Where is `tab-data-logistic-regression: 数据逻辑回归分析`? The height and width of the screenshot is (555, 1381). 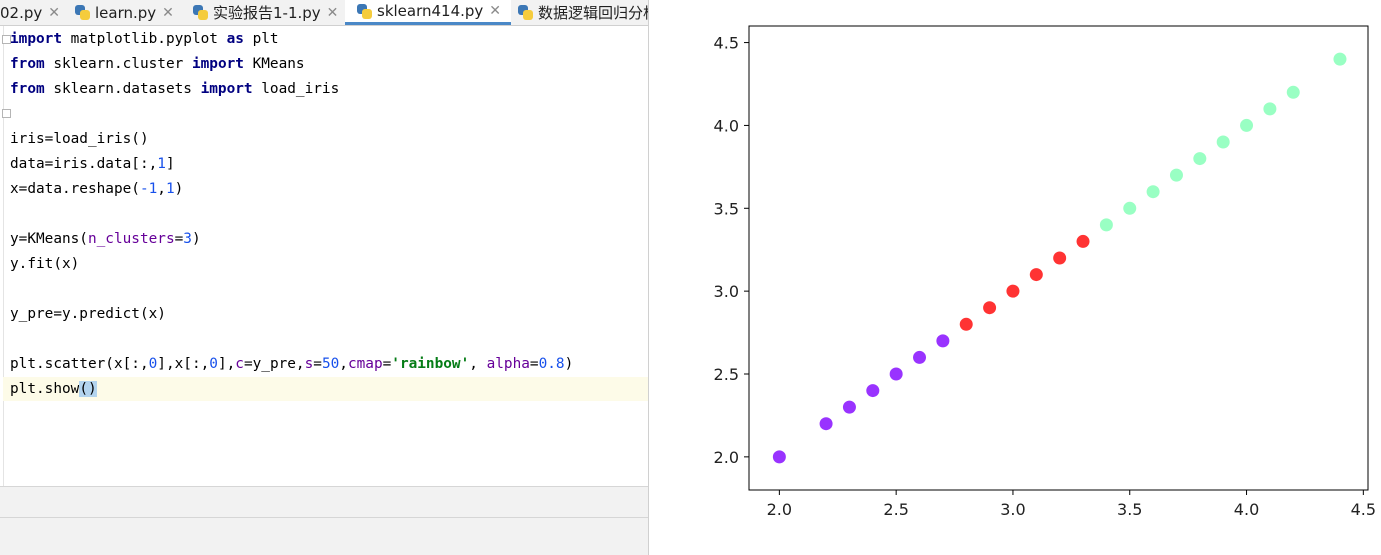
tab-data-logistic-regression: 数据逻辑回归分析 is located at coordinates (583, 12).